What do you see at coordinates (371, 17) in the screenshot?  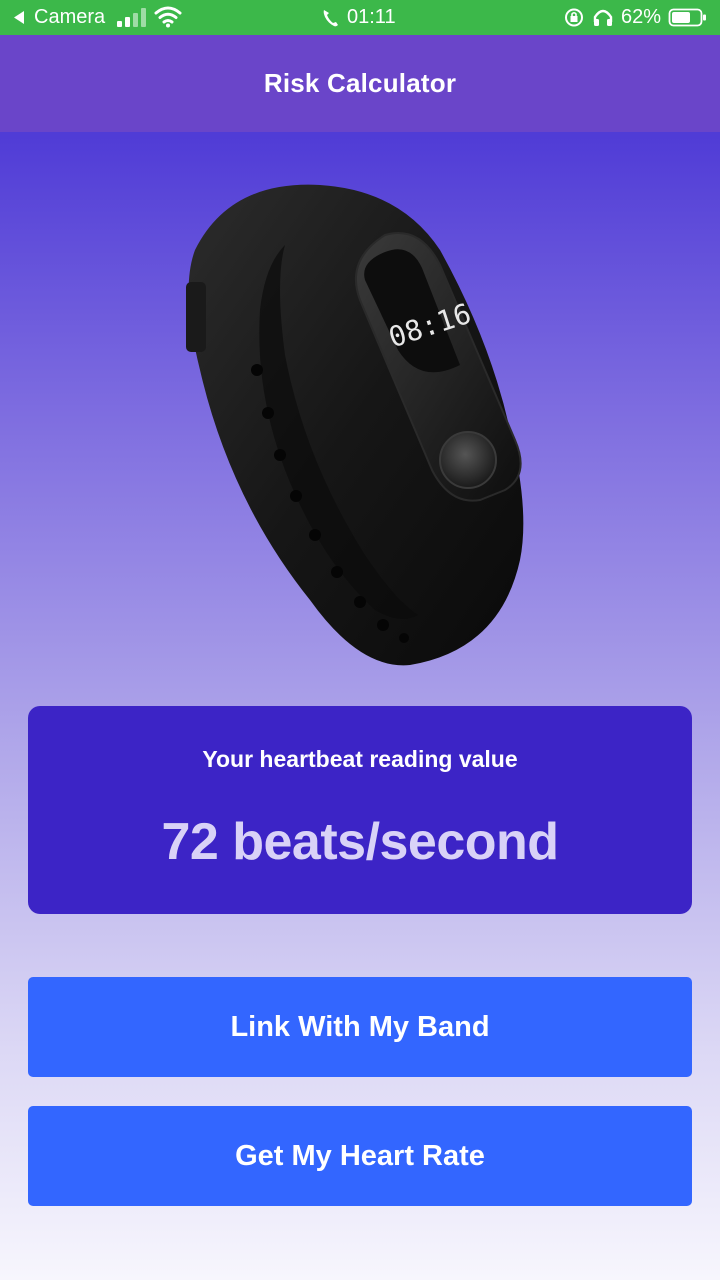 I see `status-time: 01:11` at bounding box center [371, 17].